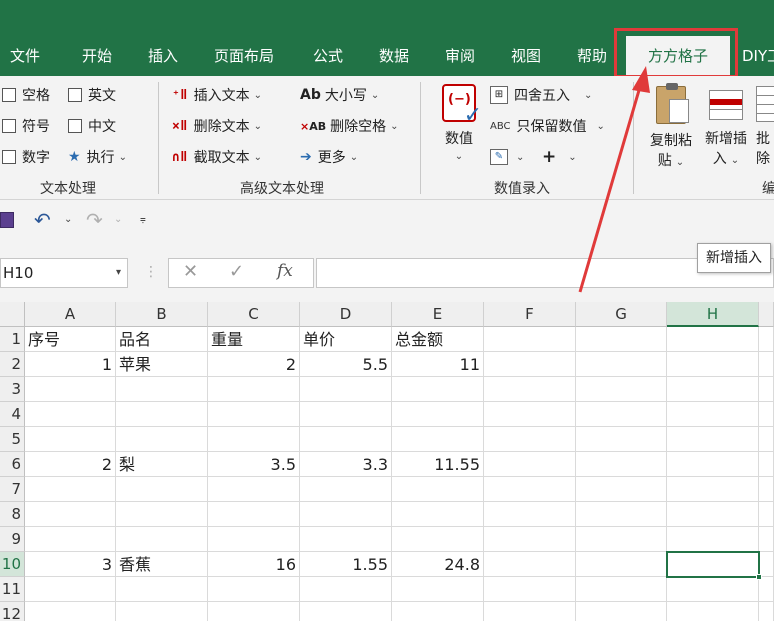 The width and height of the screenshot is (774, 621). What do you see at coordinates (162, 314) in the screenshot?
I see `column-header-b: B` at bounding box center [162, 314].